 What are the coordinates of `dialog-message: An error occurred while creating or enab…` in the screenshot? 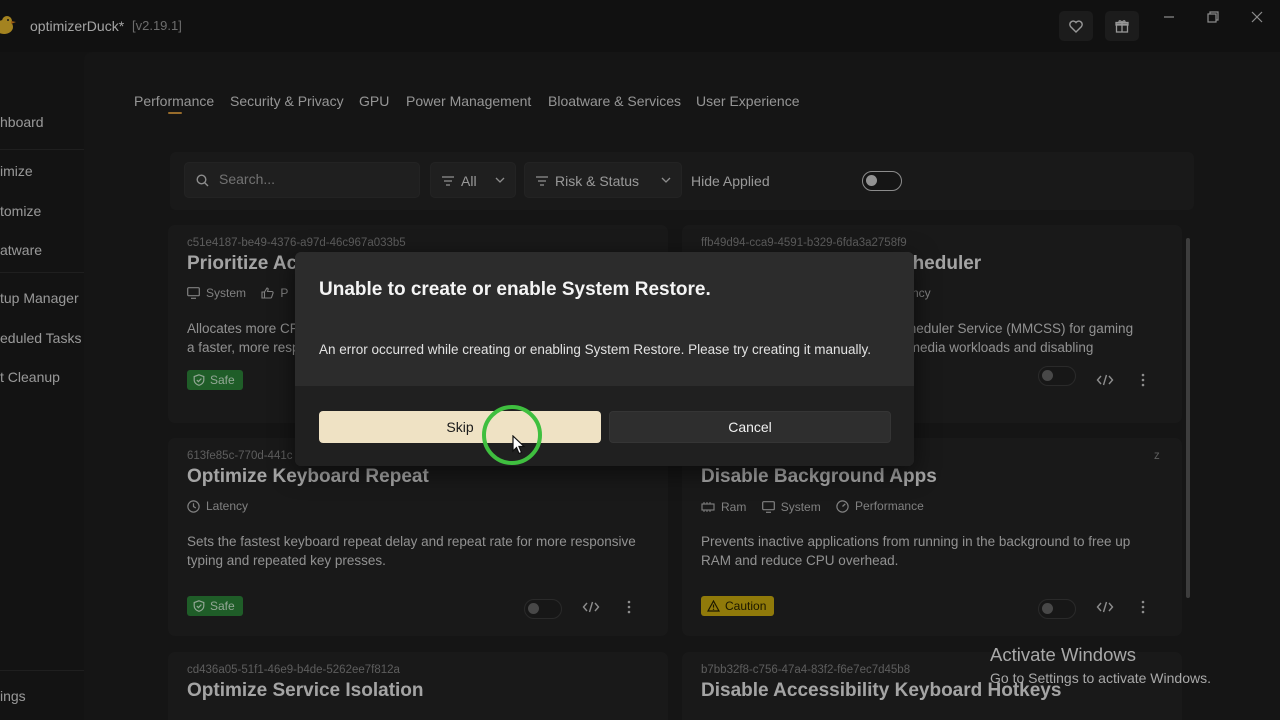 It's located at (595, 349).